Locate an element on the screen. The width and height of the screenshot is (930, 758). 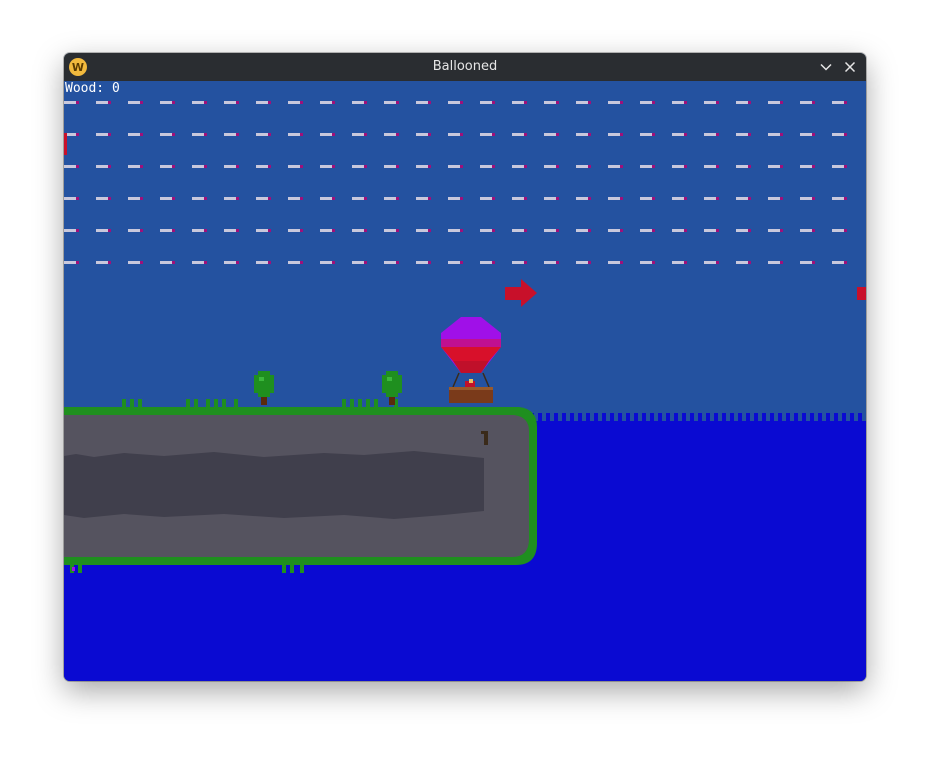
title-bar: W Ballooned is located at coordinates (465, 67).